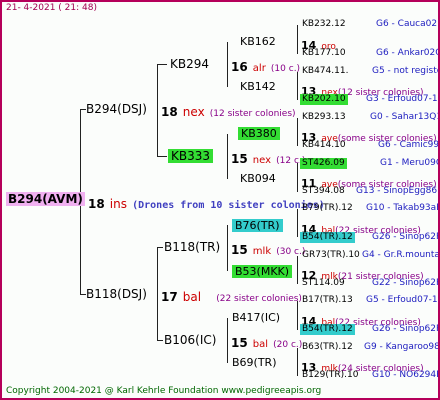 The height and width of the screenshot is (400, 440). I want to click on gen4-8-name: B79(TR).12, so click(327, 208).